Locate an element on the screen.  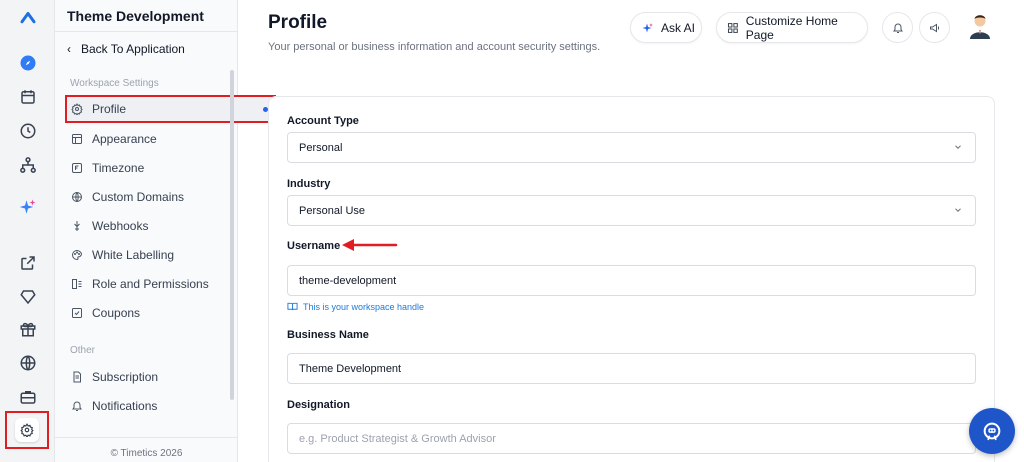
annotation-arrow is located at coordinates (370, 245).